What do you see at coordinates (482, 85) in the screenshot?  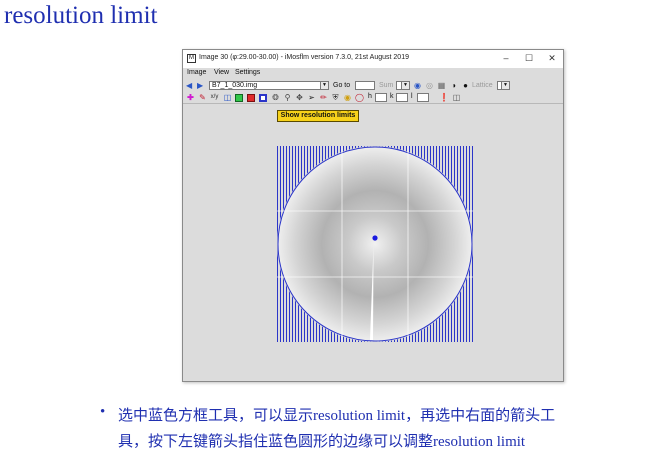 I see `lattice-label: Lattice` at bounding box center [482, 85].